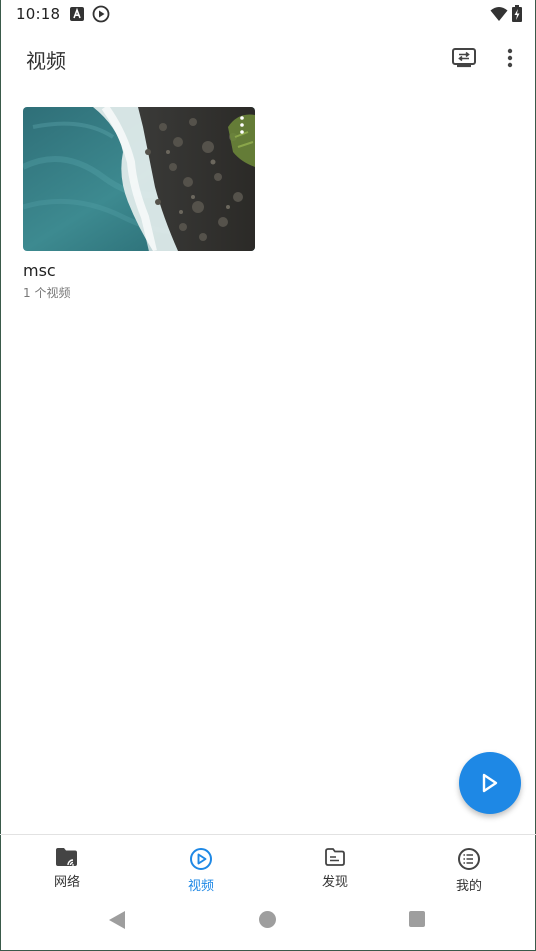  I want to click on play-icon, so click(490, 783).